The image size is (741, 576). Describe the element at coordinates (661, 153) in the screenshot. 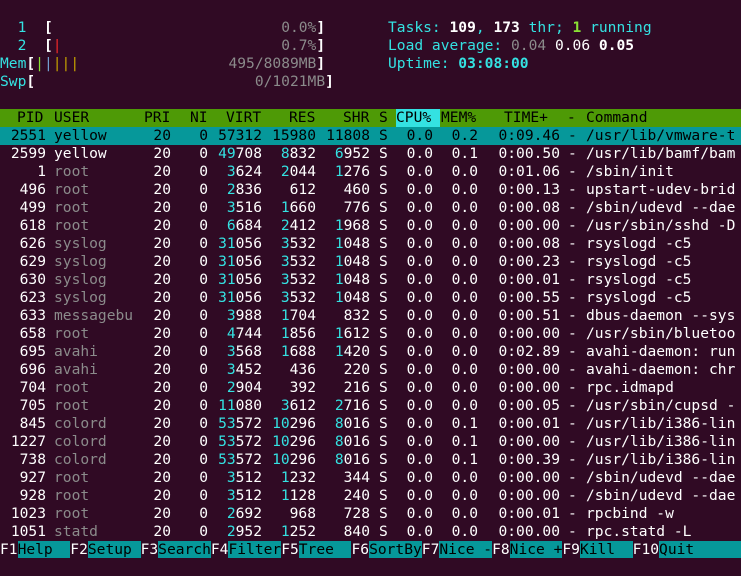

I see `cell-command: /usr/lib/bamf/bam` at that location.